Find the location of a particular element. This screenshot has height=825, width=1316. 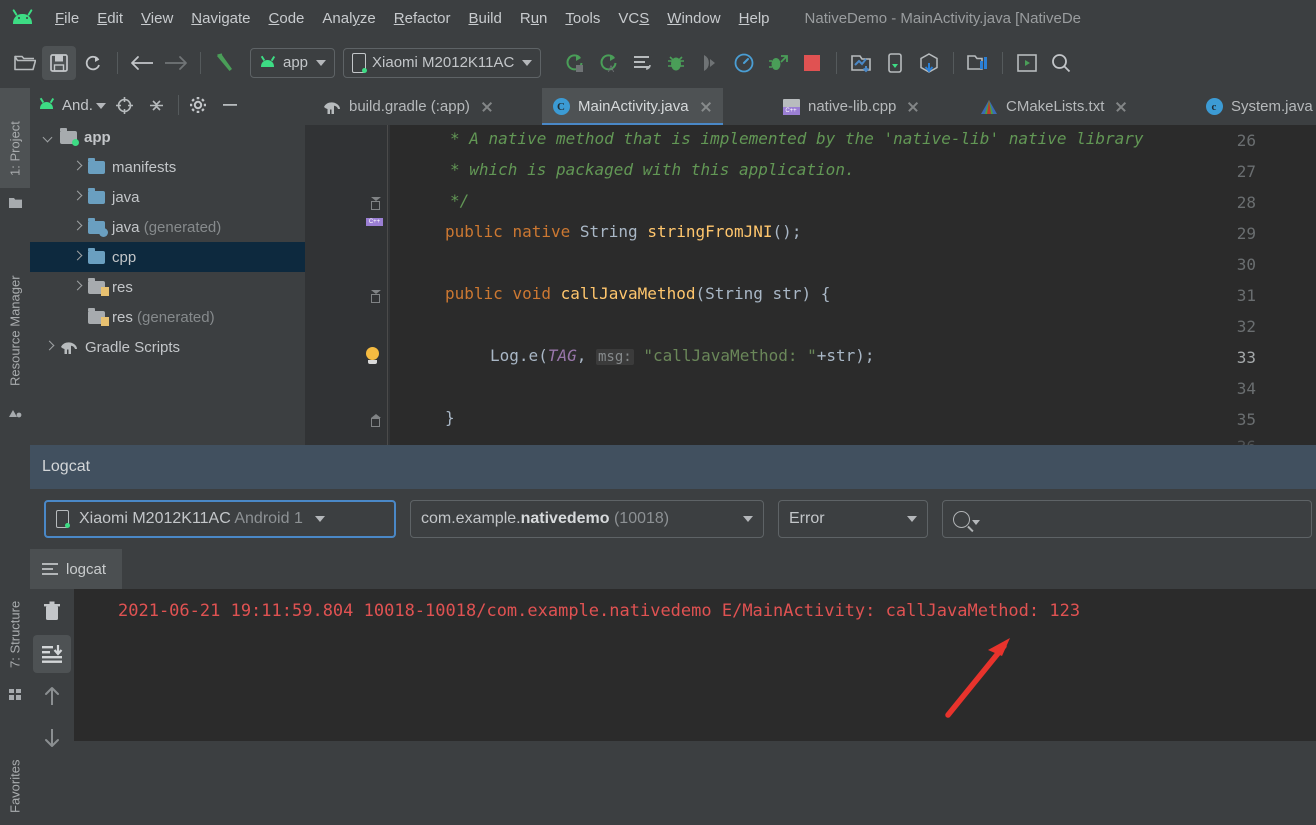

search-options-chevron-icon is located at coordinates (976, 522).